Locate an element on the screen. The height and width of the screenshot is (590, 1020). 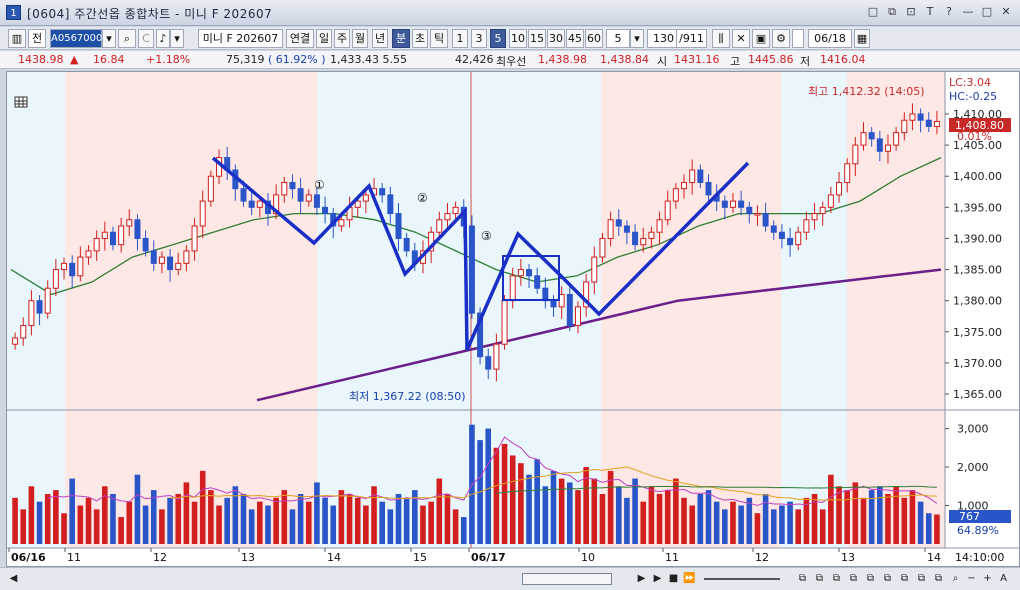
price-tick-label: 1,370.00 is located at coordinates (977, 363).